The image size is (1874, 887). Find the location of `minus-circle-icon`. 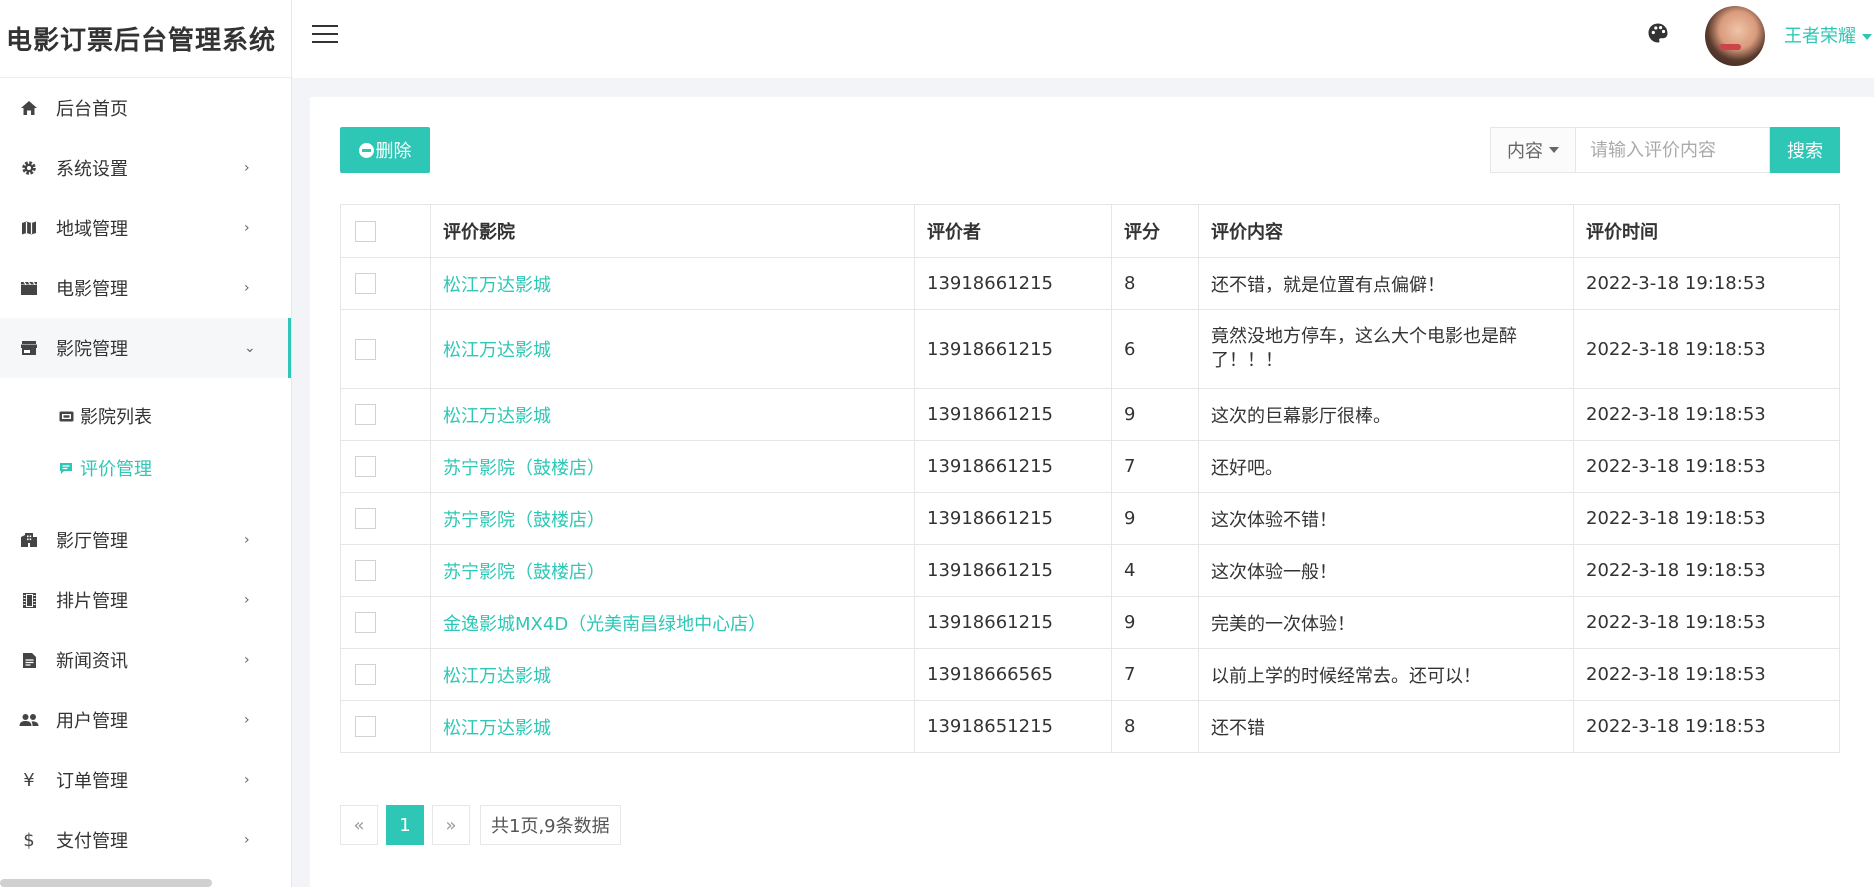

minus-circle-icon is located at coordinates (366, 150).